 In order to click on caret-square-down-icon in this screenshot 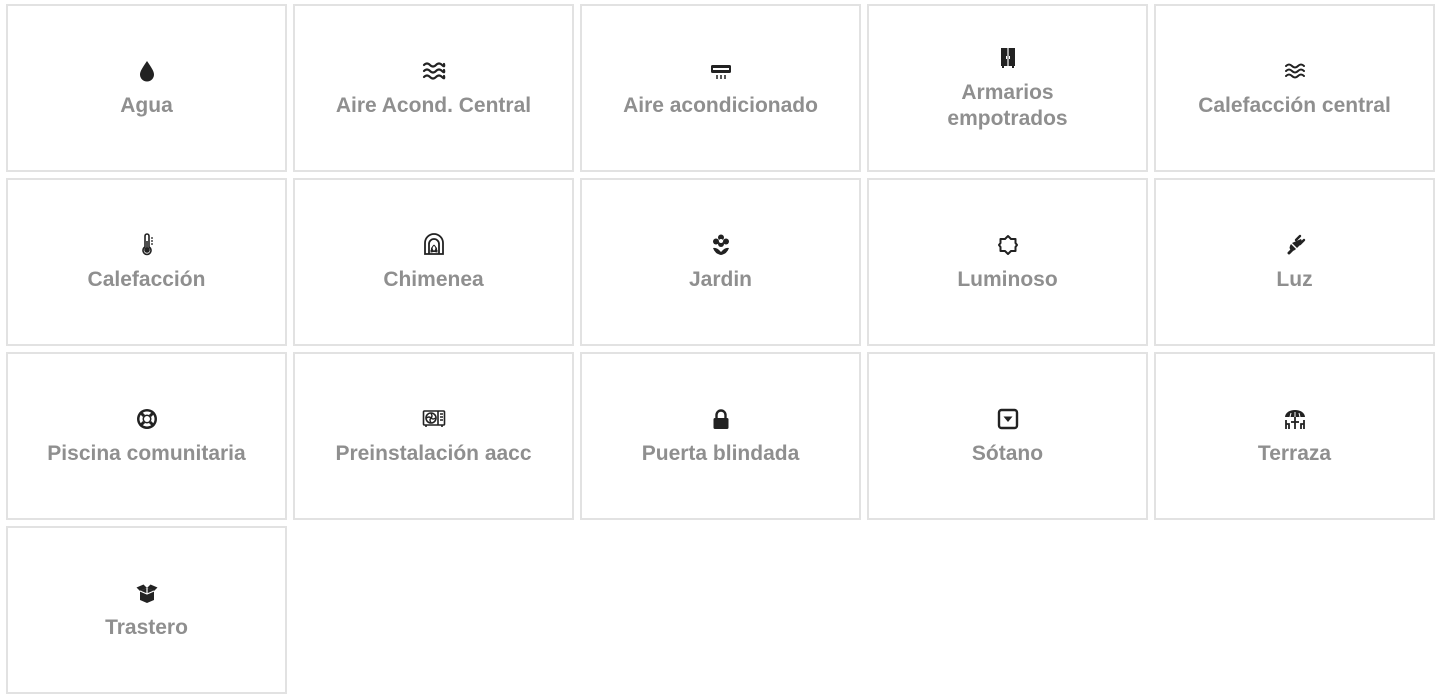, I will do `click(1008, 419)`.